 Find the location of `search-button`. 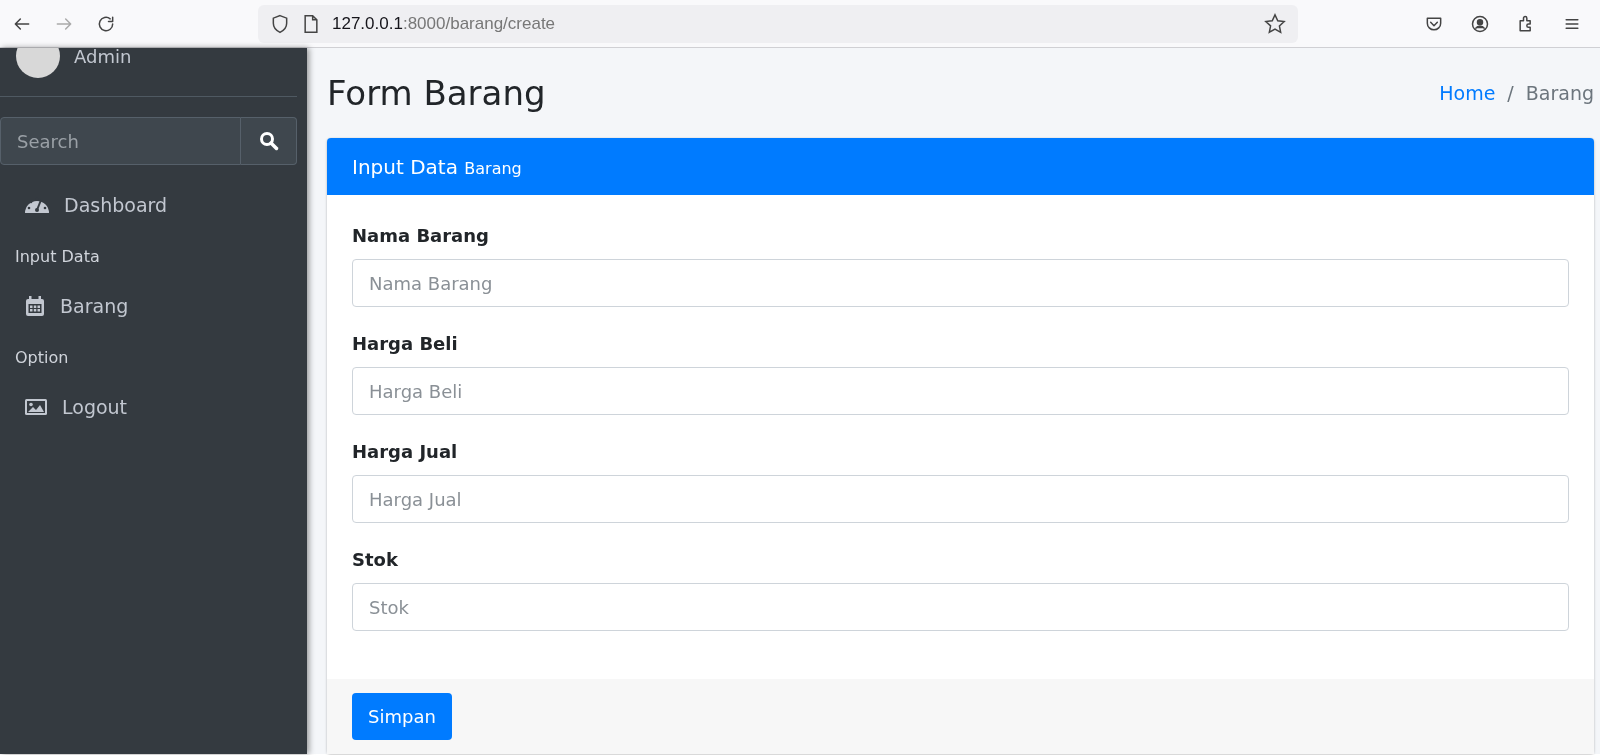

search-button is located at coordinates (269, 141).